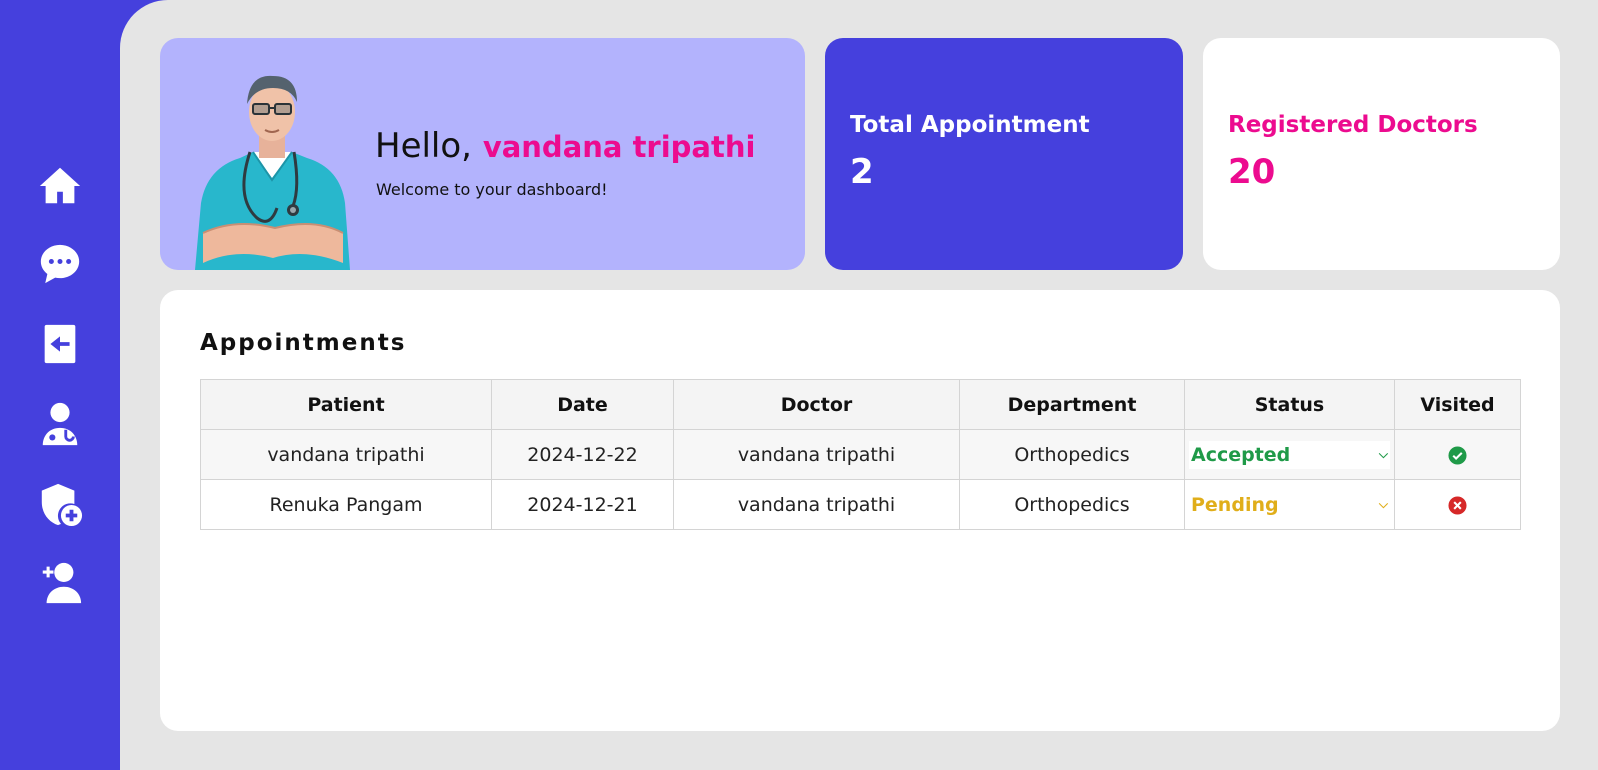 This screenshot has width=1598, height=770. Describe the element at coordinates (60, 186) in the screenshot. I see `home-icon` at that location.